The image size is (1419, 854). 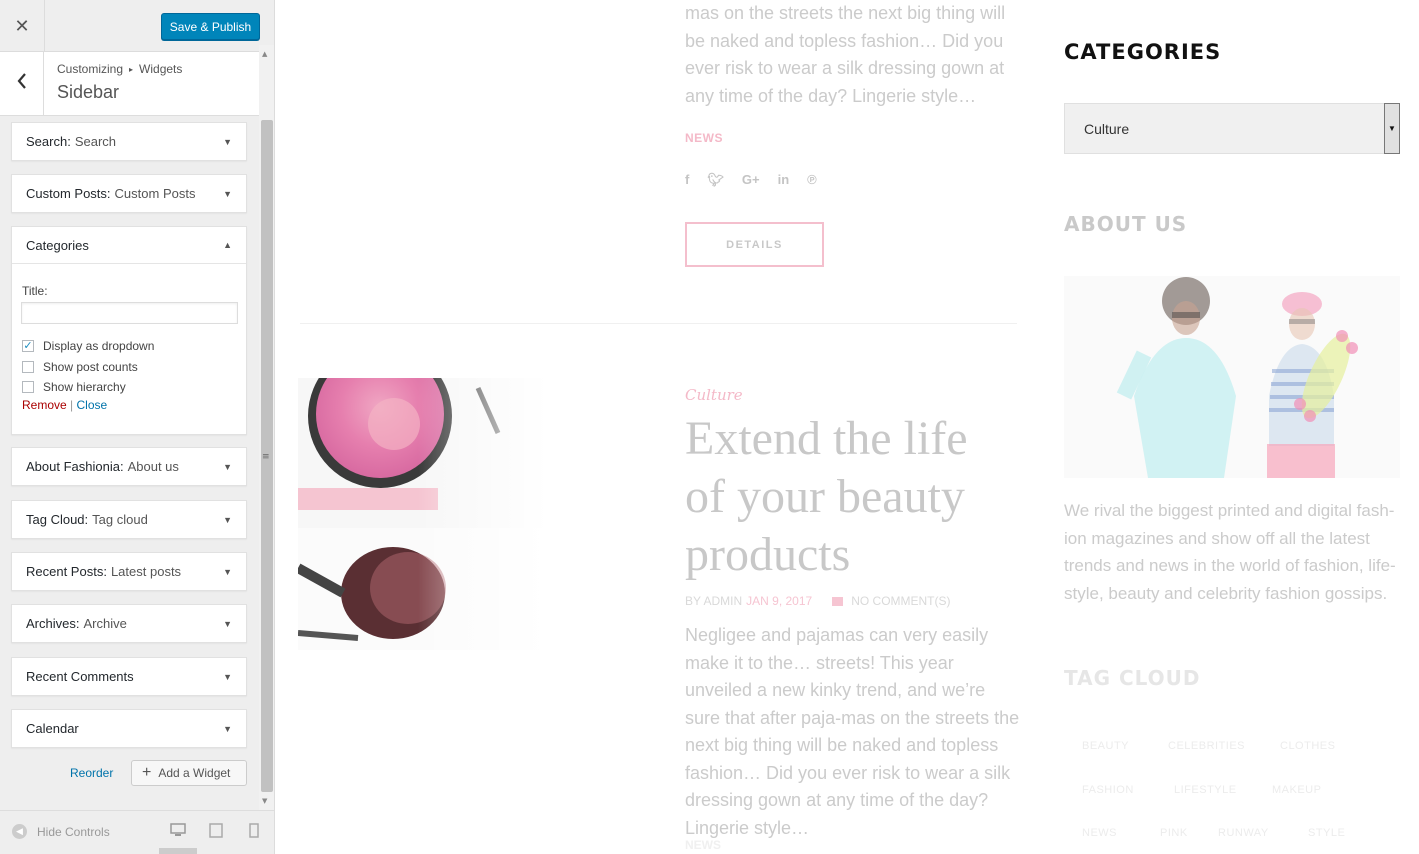 What do you see at coordinates (687, 180) in the screenshot?
I see `facebook-icon: f` at bounding box center [687, 180].